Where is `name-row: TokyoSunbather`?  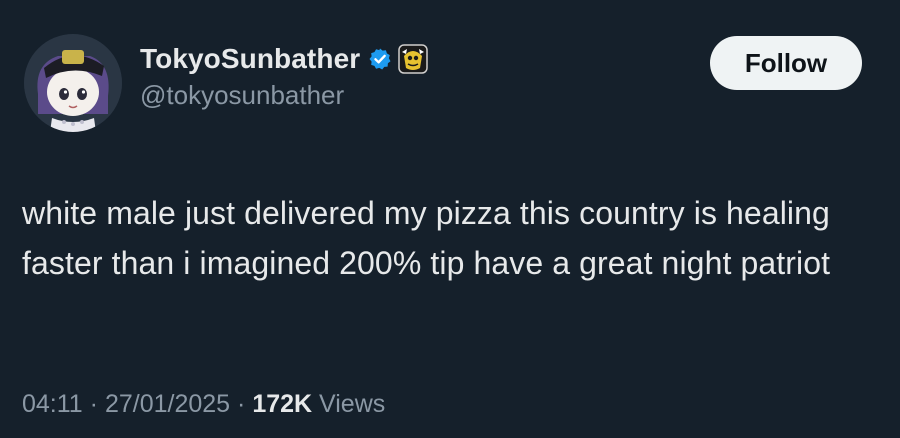 name-row: TokyoSunbather is located at coordinates (284, 59).